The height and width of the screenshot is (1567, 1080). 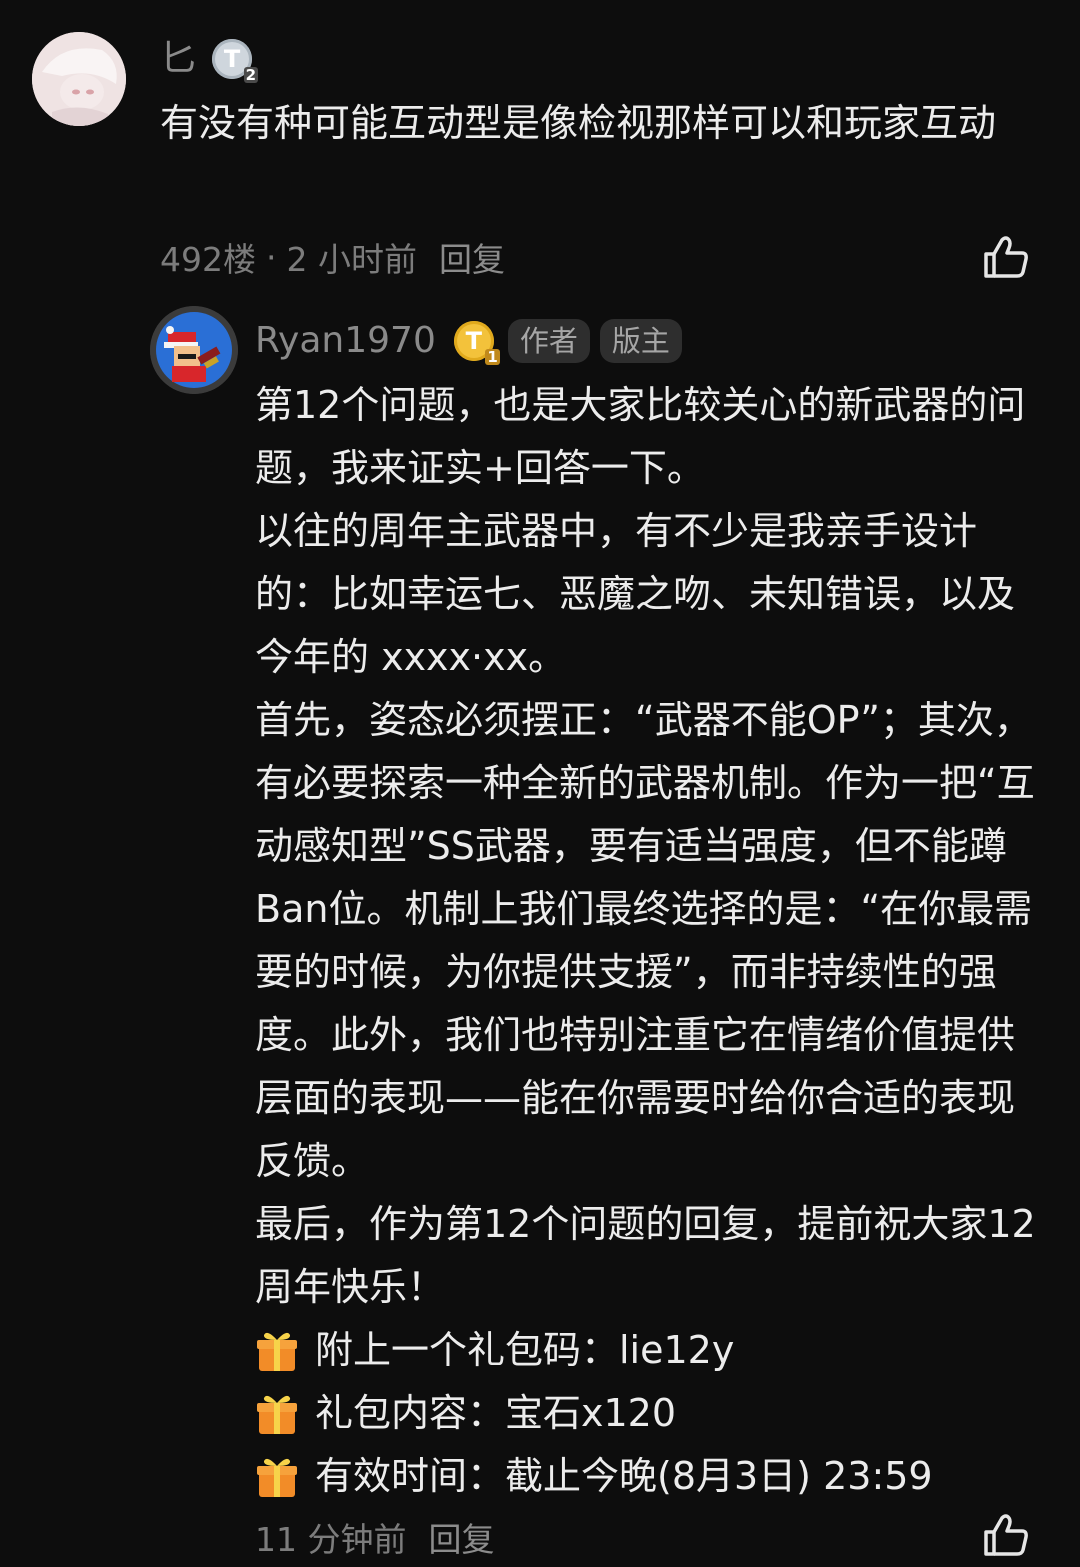 I want to click on level-badge-number: 1, so click(x=492, y=357).